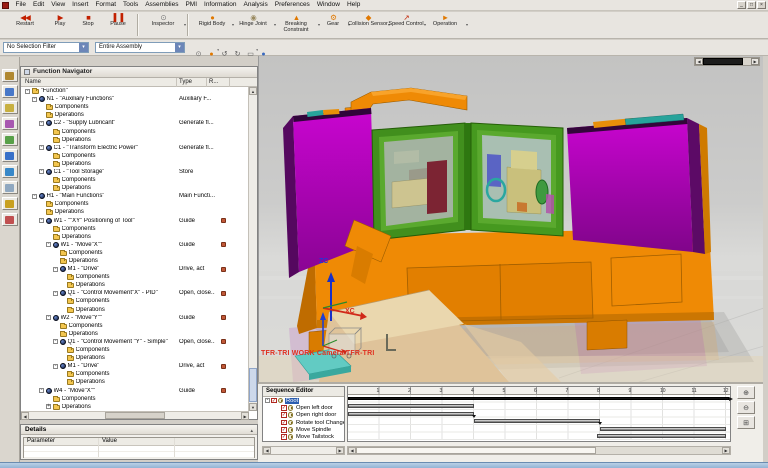 The image size is (768, 468). I want to click on rectangle-select-icon: ▭ ▾, so click(252, 50).